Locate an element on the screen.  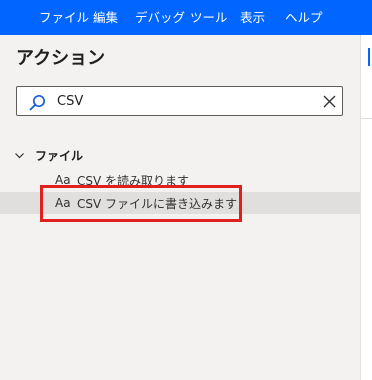
close-icon is located at coordinates (329, 101).